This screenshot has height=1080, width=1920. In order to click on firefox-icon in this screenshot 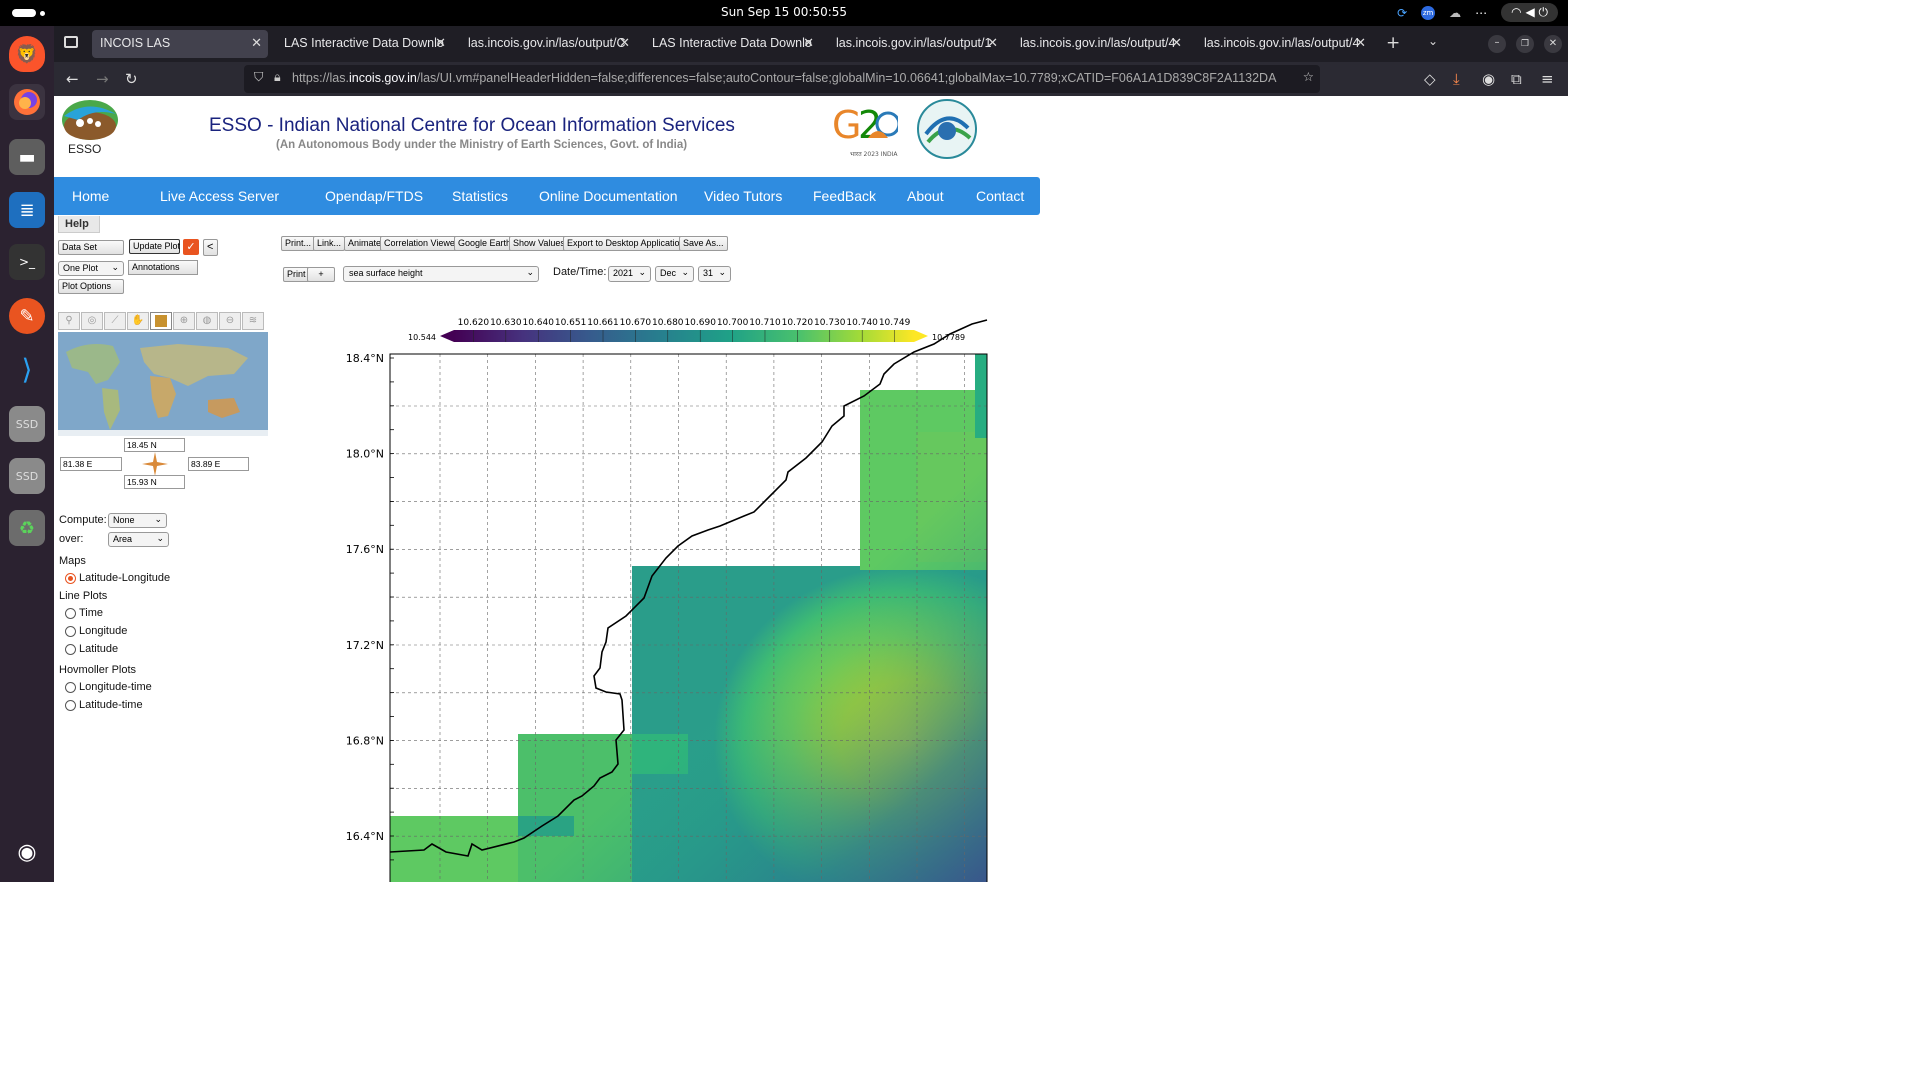, I will do `click(27, 102)`.